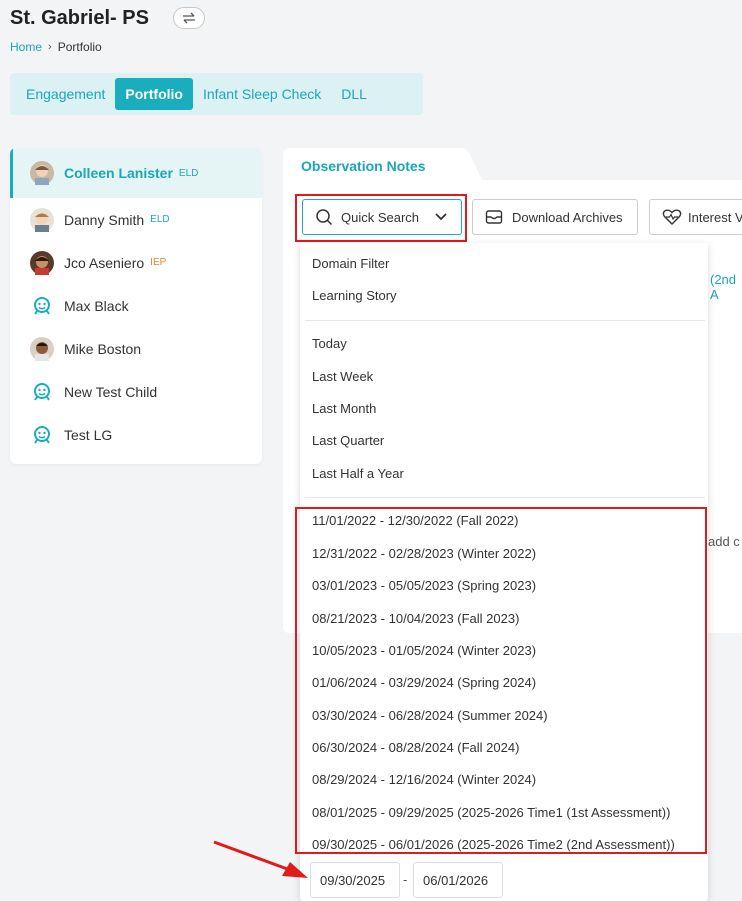  Describe the element at coordinates (136, 262) in the screenshot. I see `child-item-jco-aseniero: Jco Aseniero IEP` at that location.